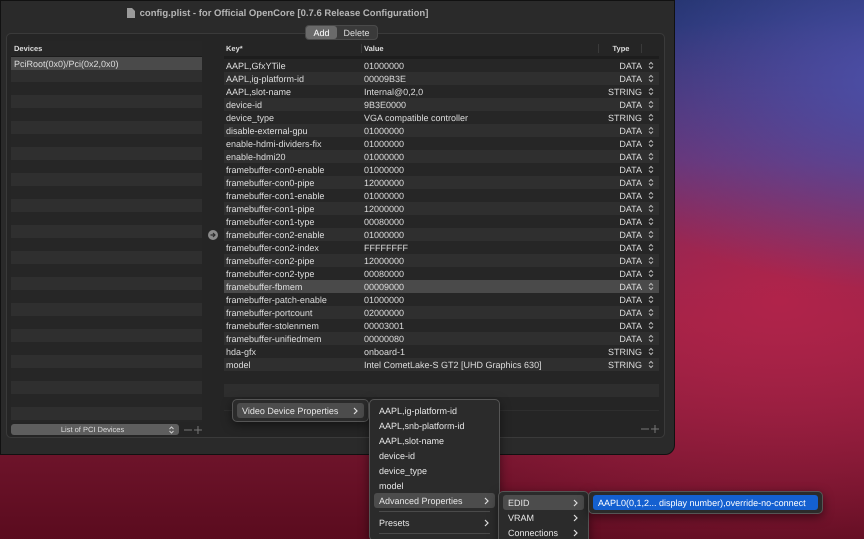 The height and width of the screenshot is (539, 864). Describe the element at coordinates (264, 287) in the screenshot. I see `key-cell-text: framebuffer-fbmem` at that location.